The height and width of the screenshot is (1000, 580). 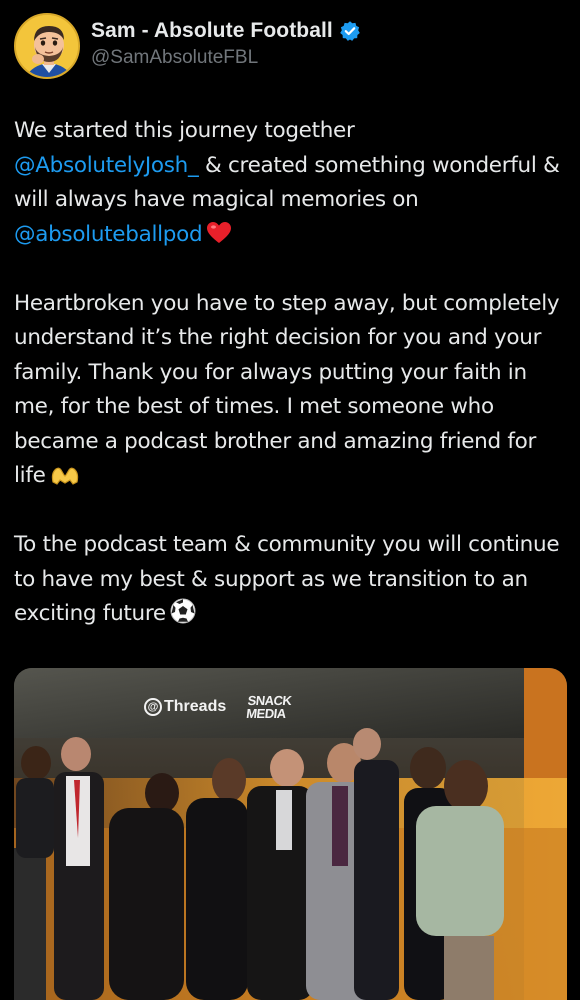 I want to click on mention-link: @AbsolutelyJosh_, so click(x=106, y=165).